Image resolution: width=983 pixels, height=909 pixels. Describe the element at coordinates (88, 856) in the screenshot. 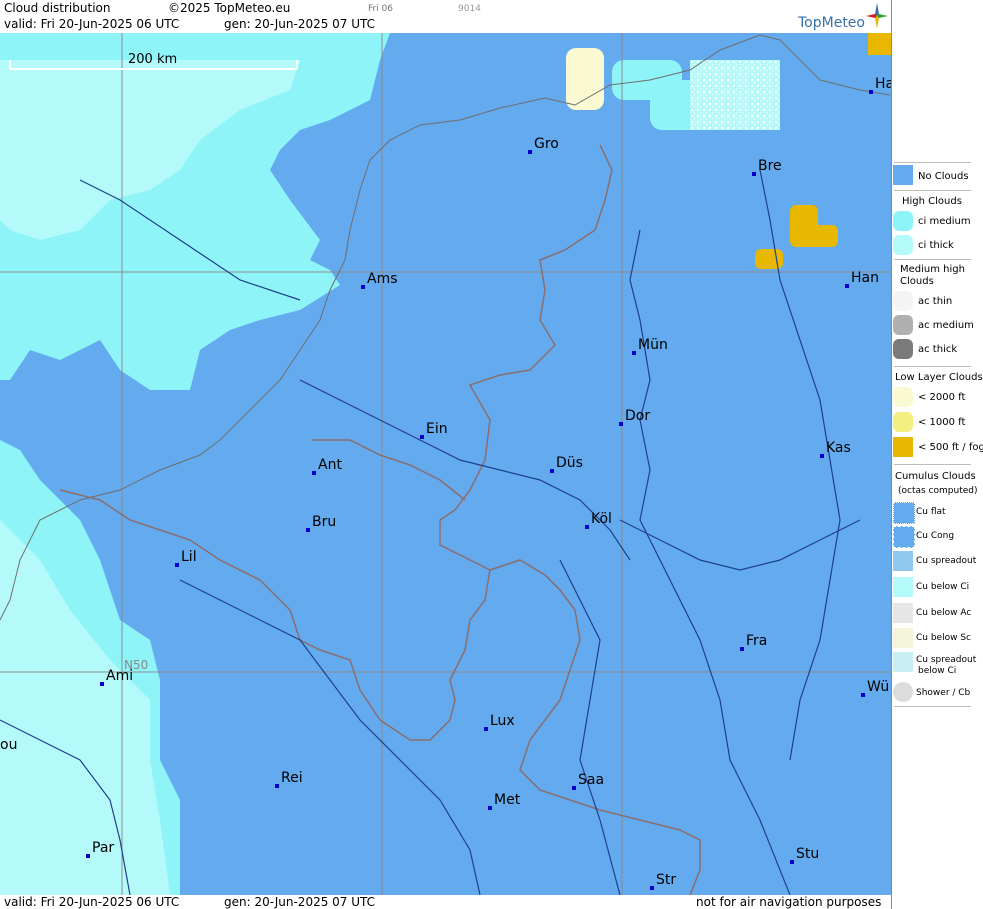

I see `city-dot-par` at that location.